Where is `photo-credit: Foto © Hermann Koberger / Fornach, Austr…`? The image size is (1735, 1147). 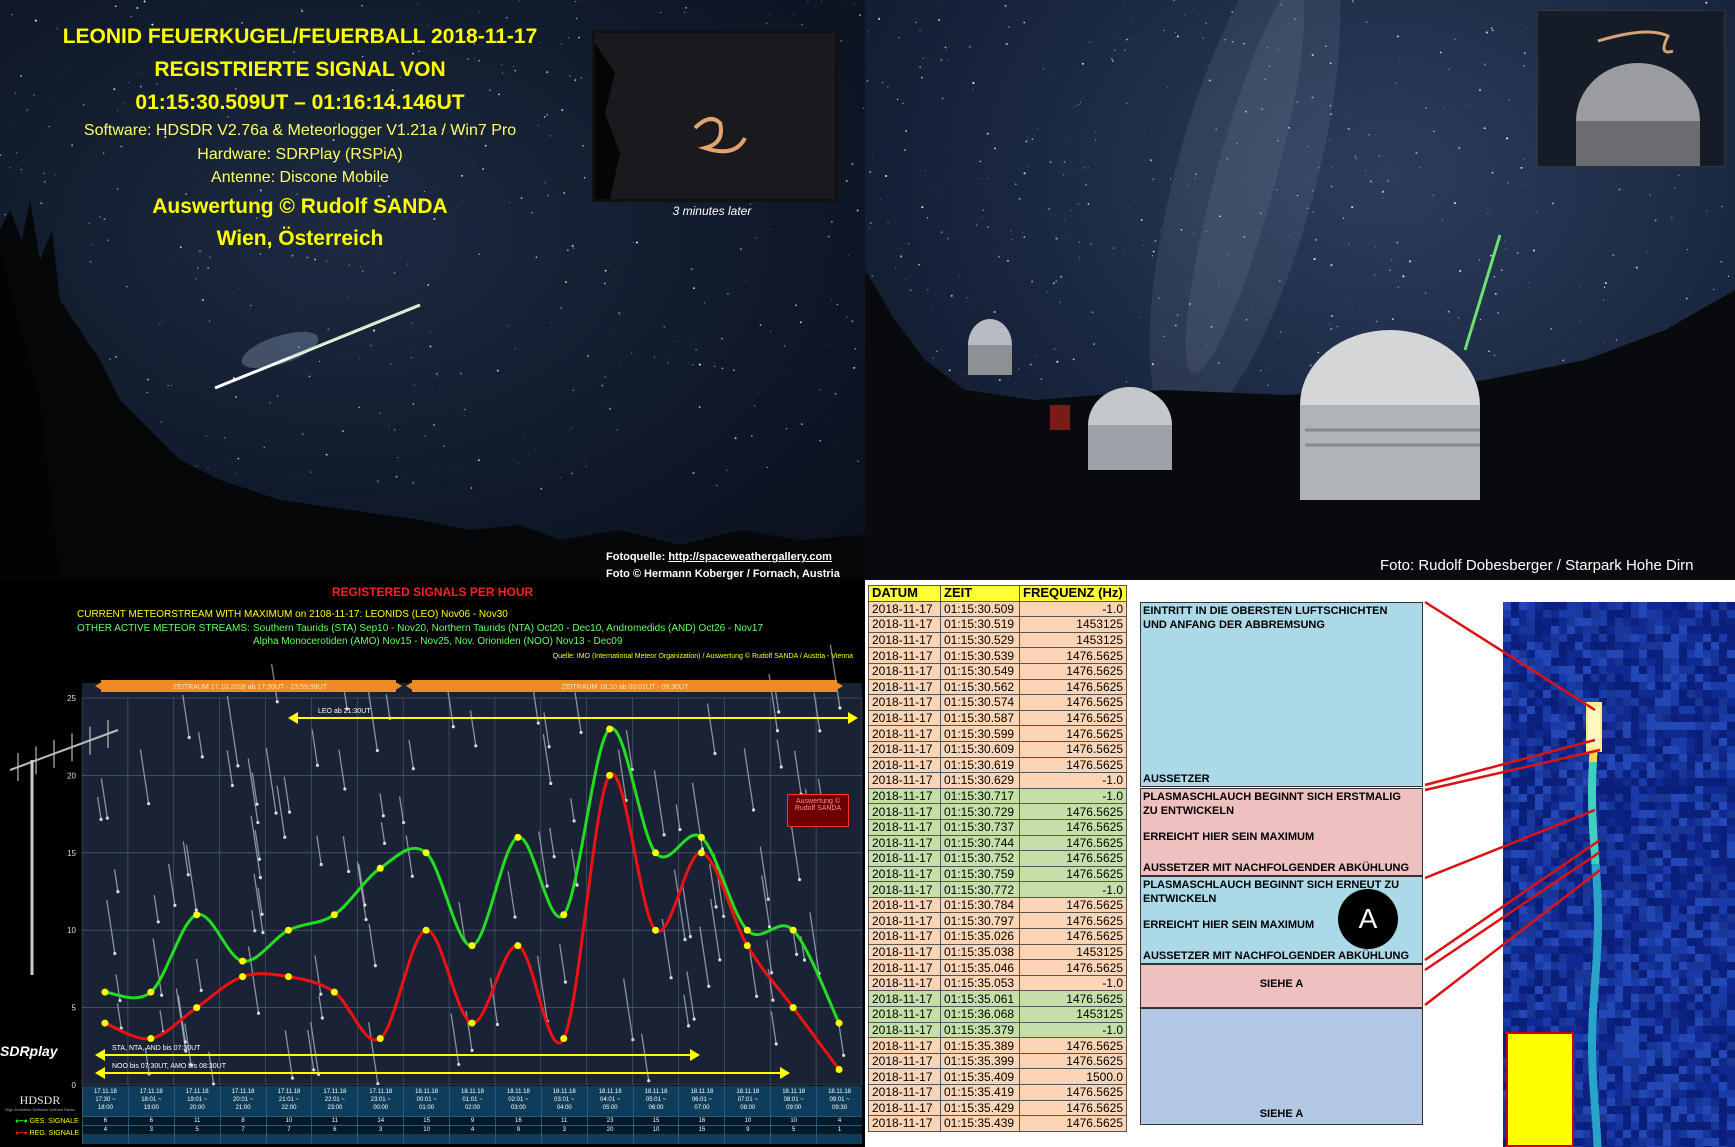
photo-credit: Foto © Hermann Koberger / Fornach, Austr… is located at coordinates (723, 574).